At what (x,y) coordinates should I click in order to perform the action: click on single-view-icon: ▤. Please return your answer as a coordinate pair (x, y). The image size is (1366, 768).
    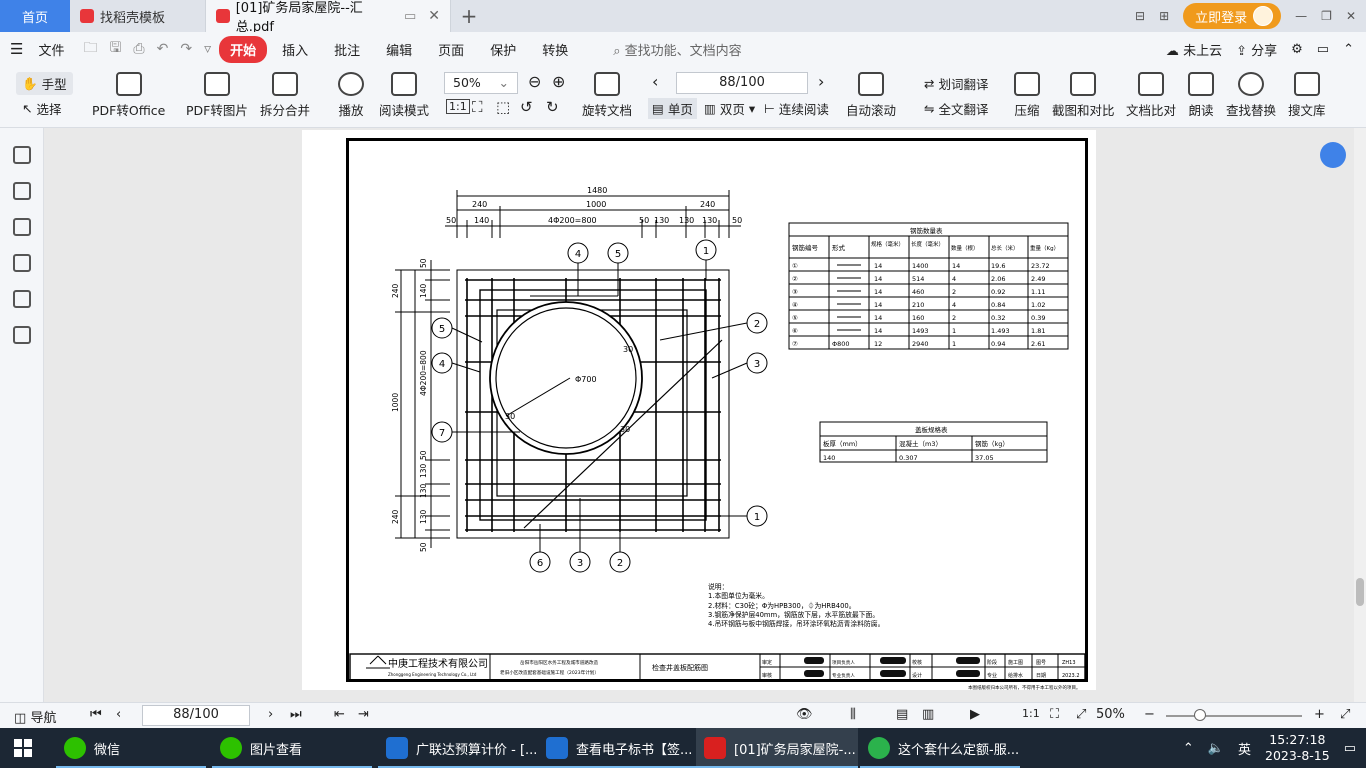
    Looking at the image, I should click on (902, 714).